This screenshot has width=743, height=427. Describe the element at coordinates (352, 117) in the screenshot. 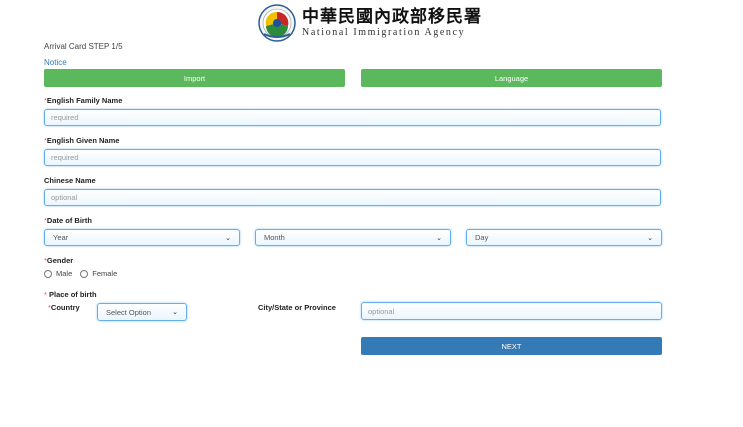

I see `family-name-input: required` at that location.